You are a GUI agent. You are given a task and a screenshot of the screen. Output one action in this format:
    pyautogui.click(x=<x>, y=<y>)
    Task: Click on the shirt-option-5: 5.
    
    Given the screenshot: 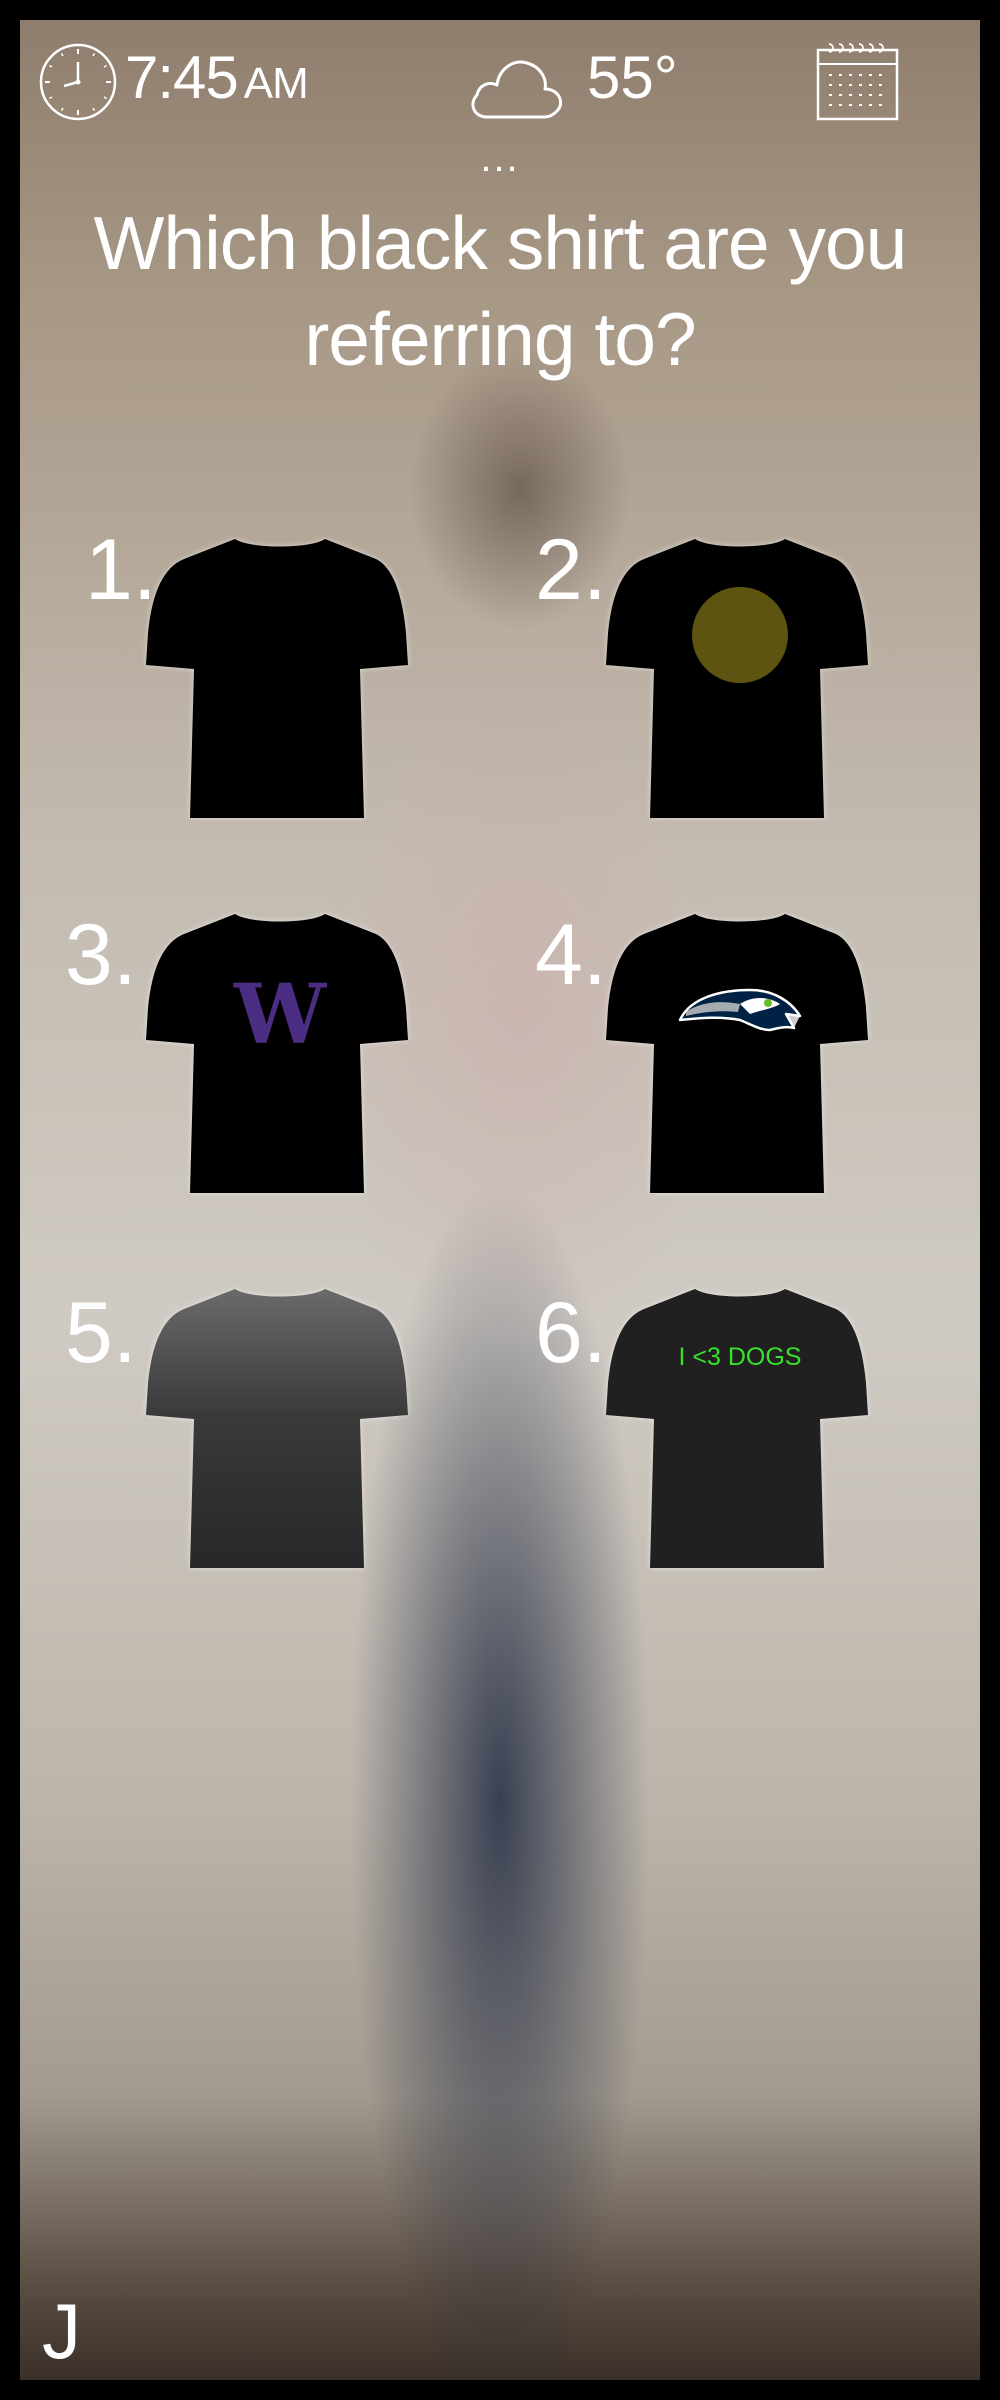 What is the action you would take?
    pyautogui.click(x=280, y=1430)
    